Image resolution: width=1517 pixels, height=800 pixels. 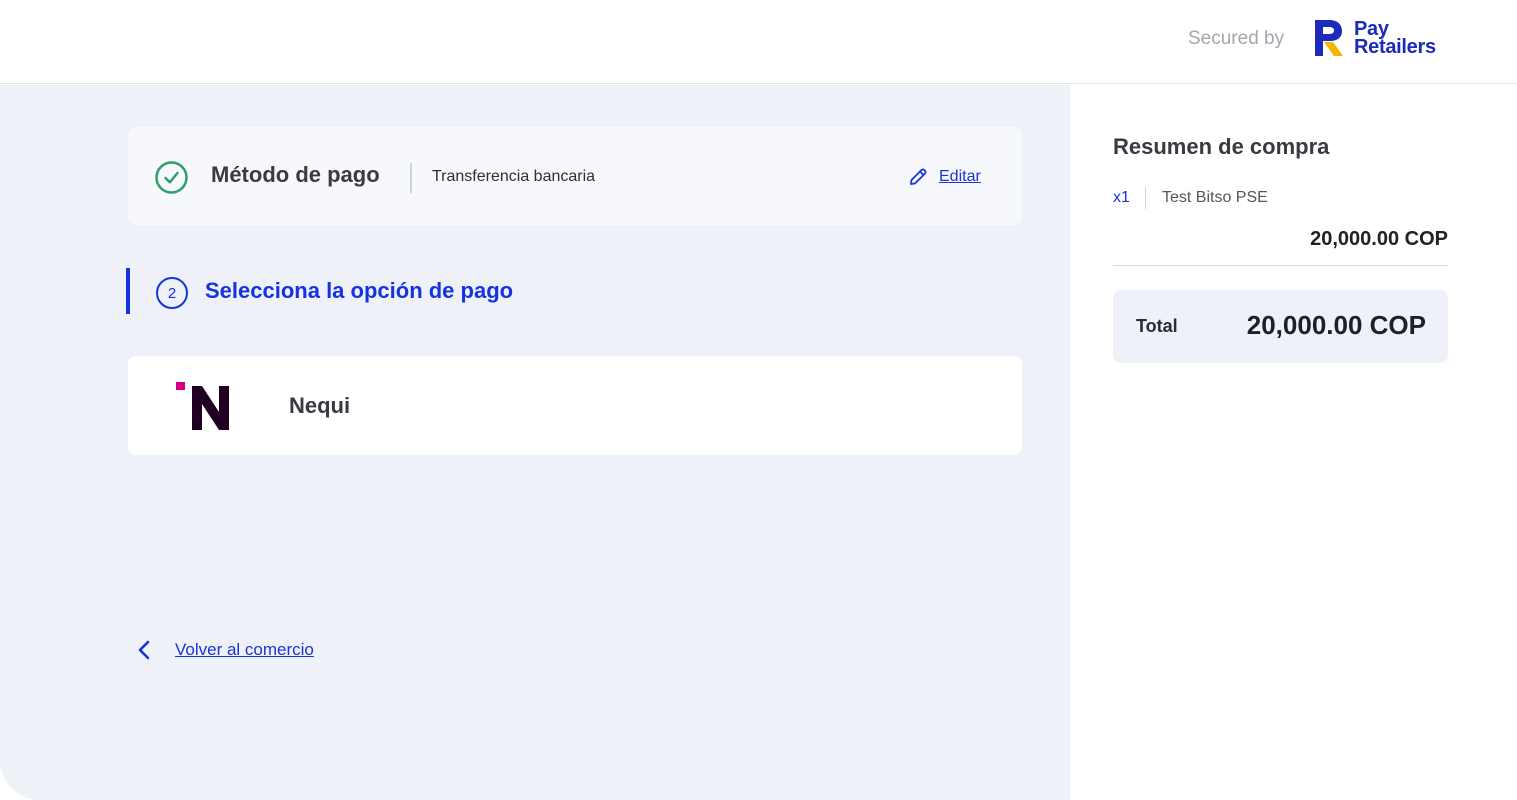 I want to click on payretailers-mark-icon, so click(x=1329, y=38).